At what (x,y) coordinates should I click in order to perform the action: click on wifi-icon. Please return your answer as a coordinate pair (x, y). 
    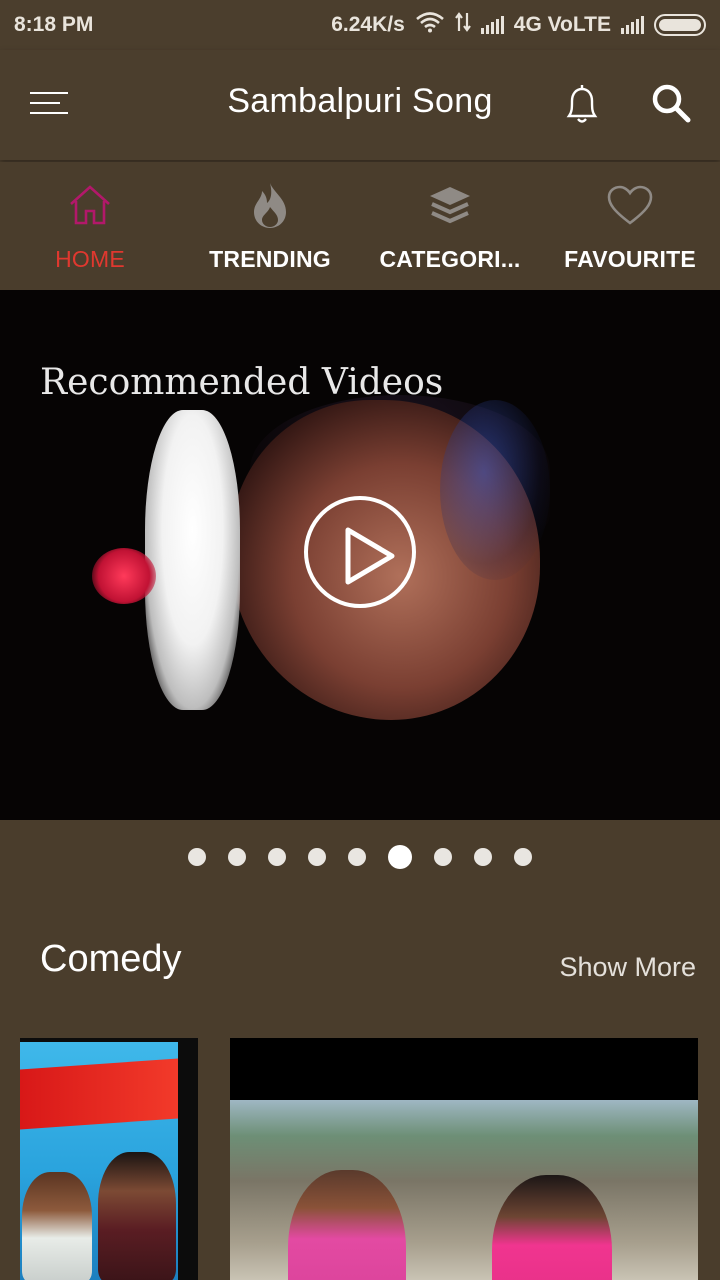
    Looking at the image, I should click on (430, 25).